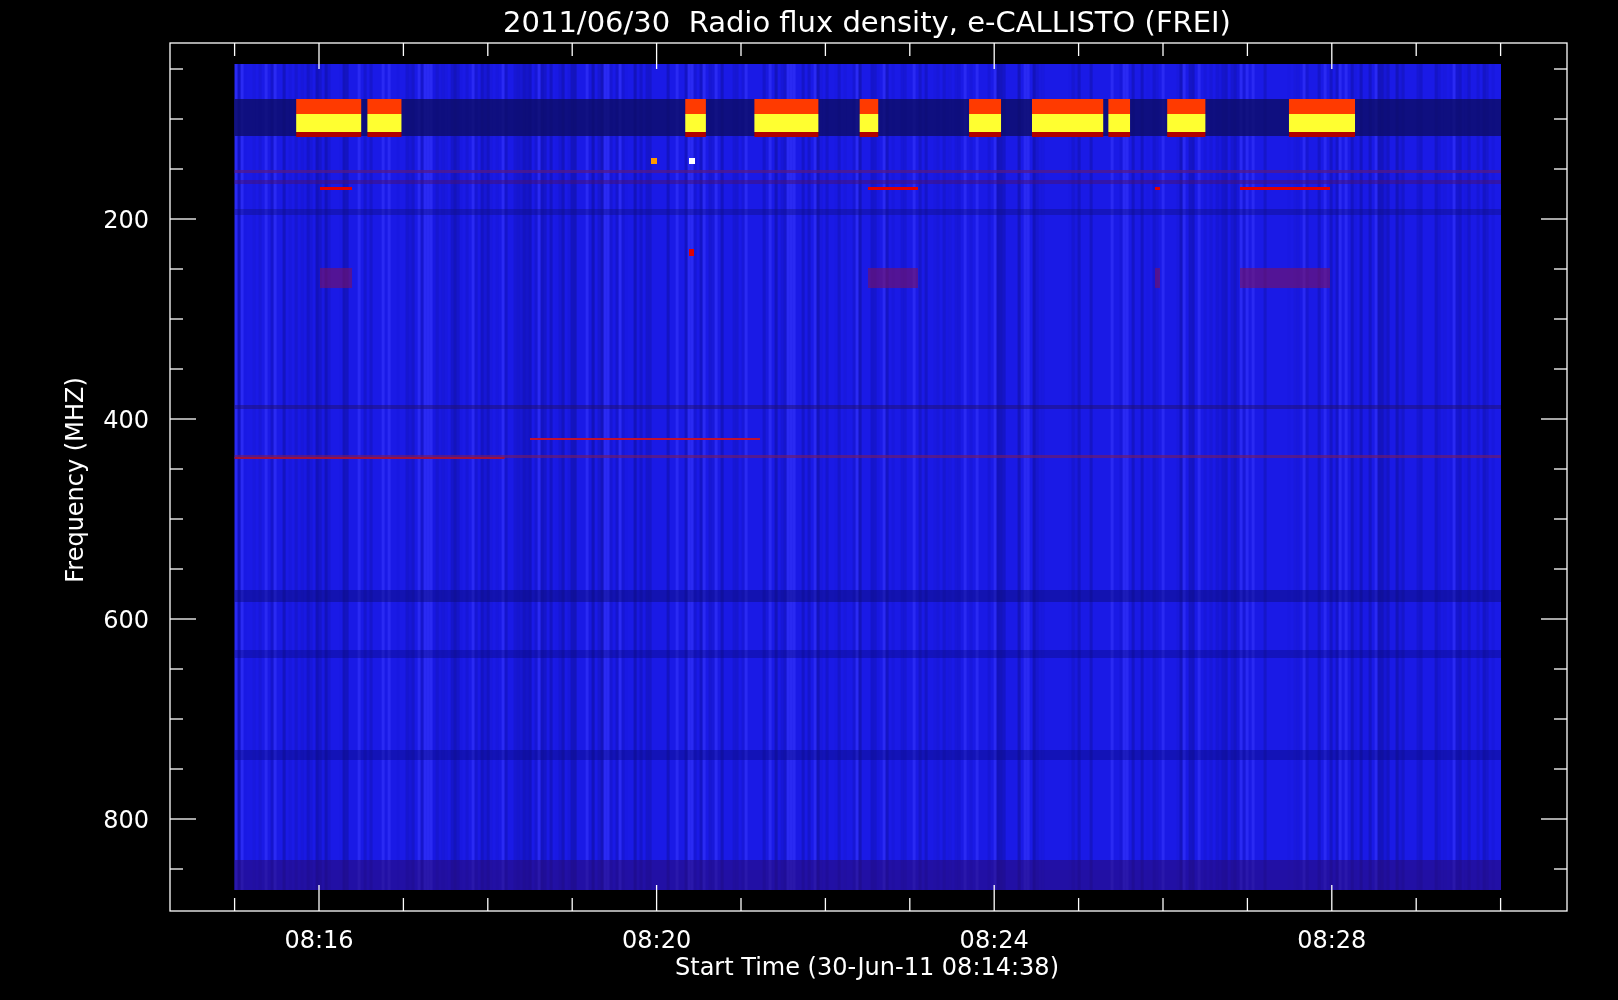  What do you see at coordinates (75, 480) in the screenshot?
I see `y-axis-label: Frequency (MHZ)` at bounding box center [75, 480].